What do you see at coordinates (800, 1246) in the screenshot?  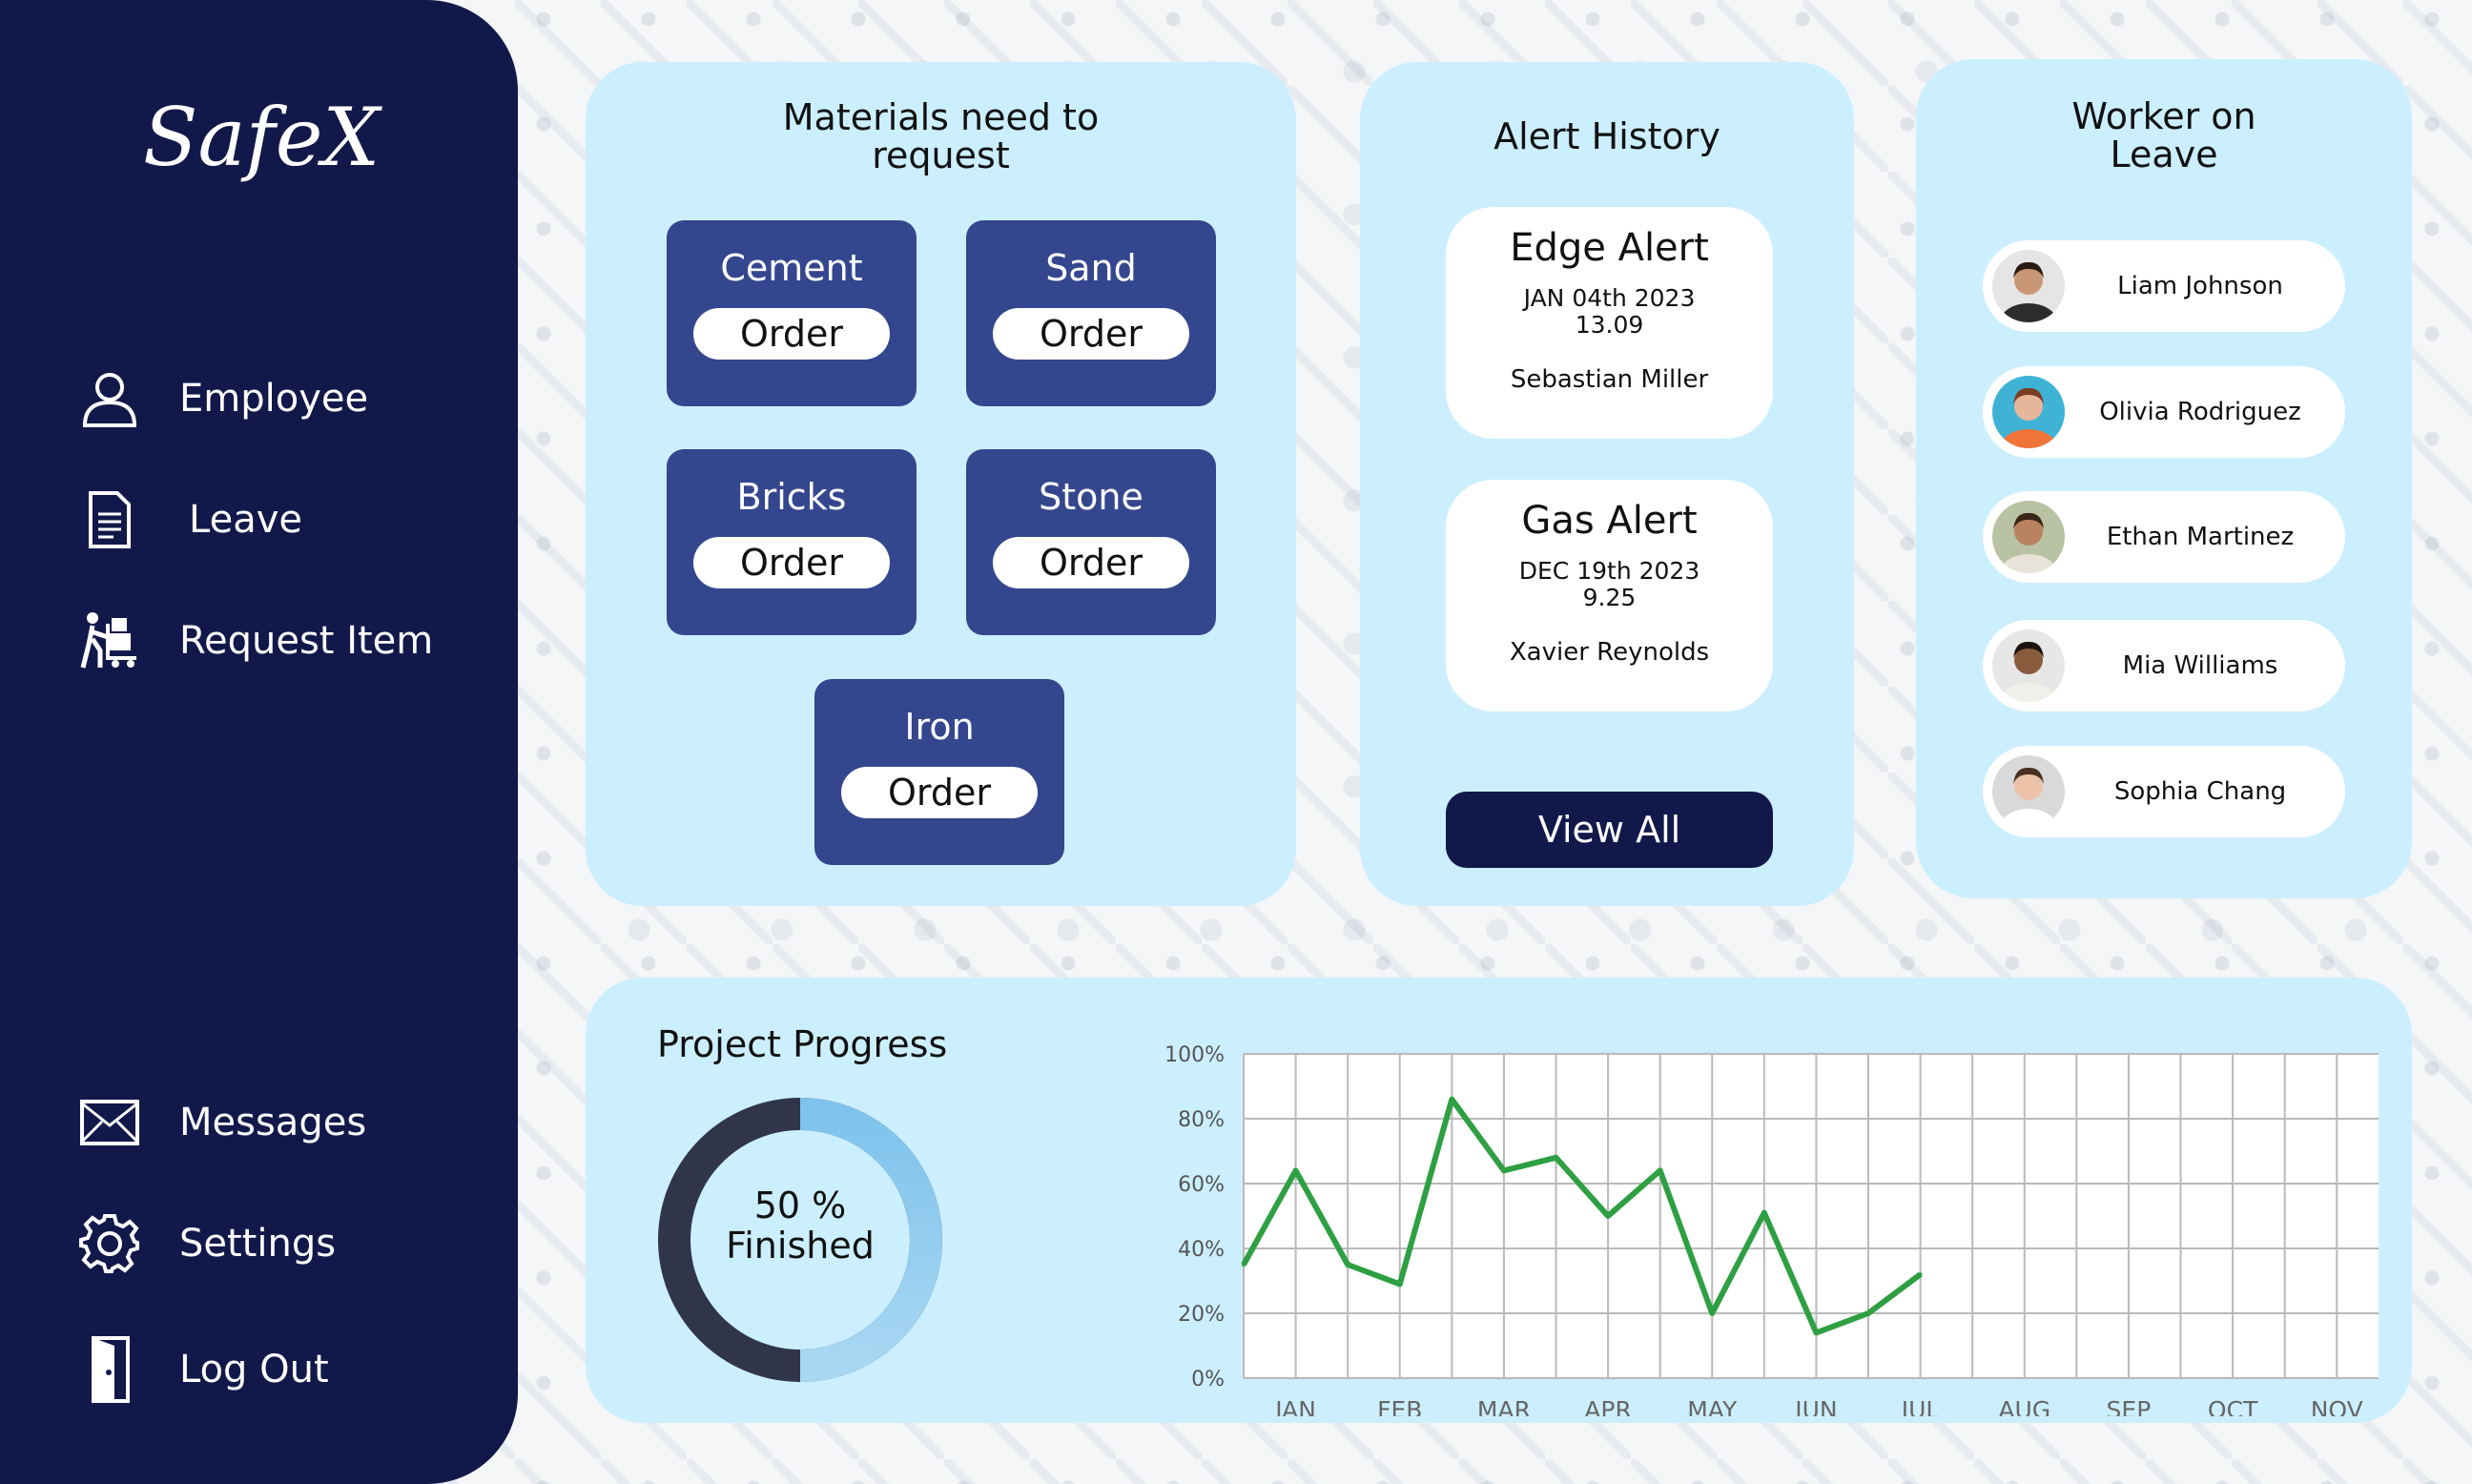 I see `progress-status: Finished` at bounding box center [800, 1246].